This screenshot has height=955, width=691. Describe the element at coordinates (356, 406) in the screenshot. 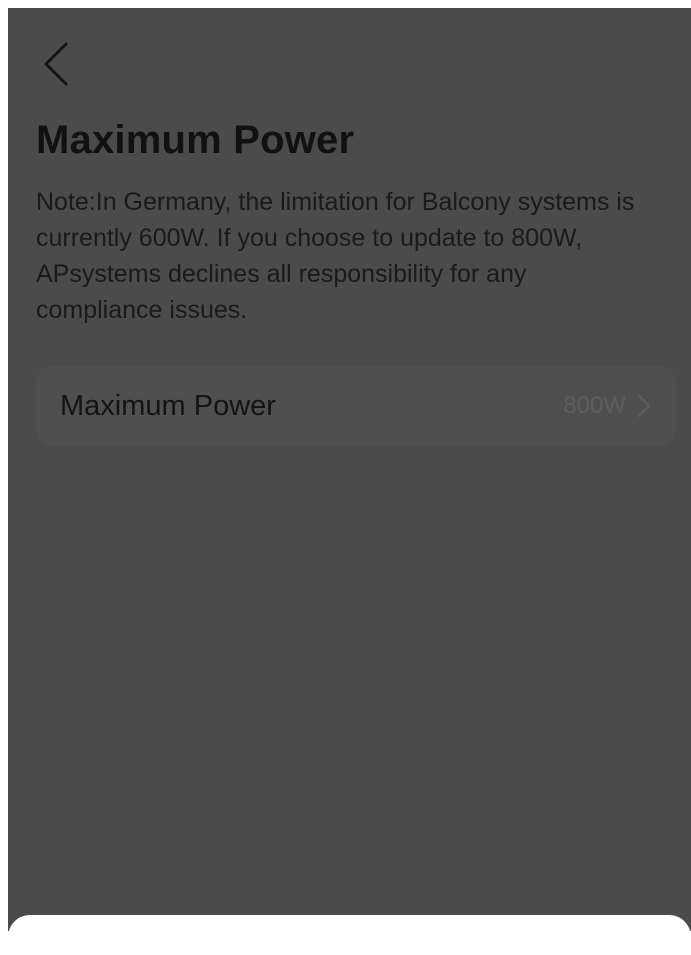

I see `maximum-power-setting-row: Maximum Power 800W` at that location.